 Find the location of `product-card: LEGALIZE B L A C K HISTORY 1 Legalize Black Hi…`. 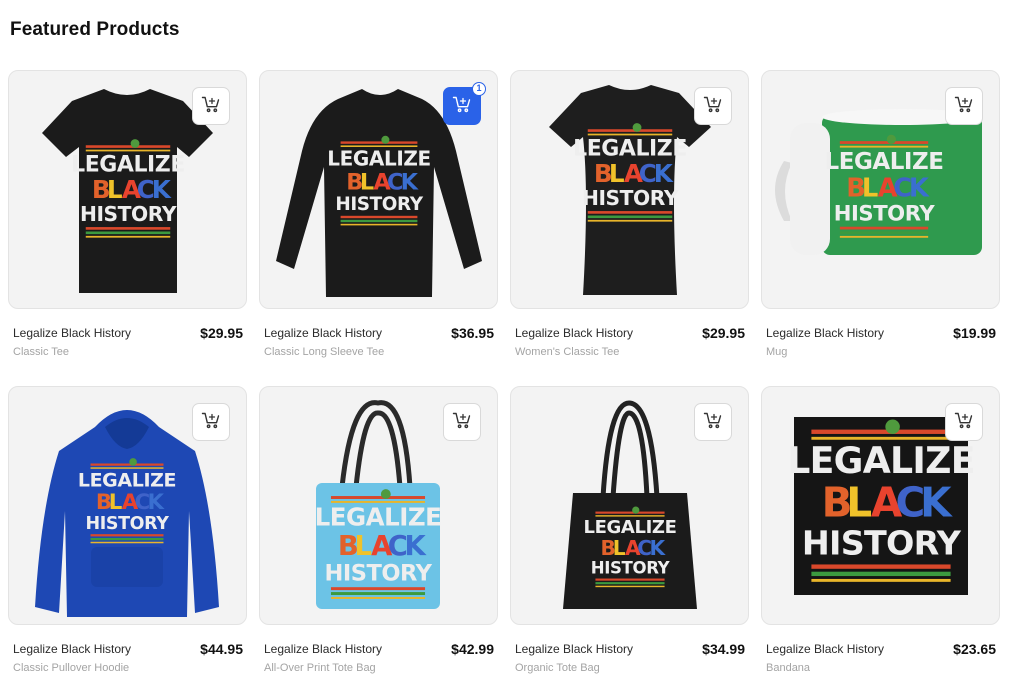

product-card: LEGALIZE B L A C K HISTORY 1 Legalize Black Hi… is located at coordinates (378, 228).